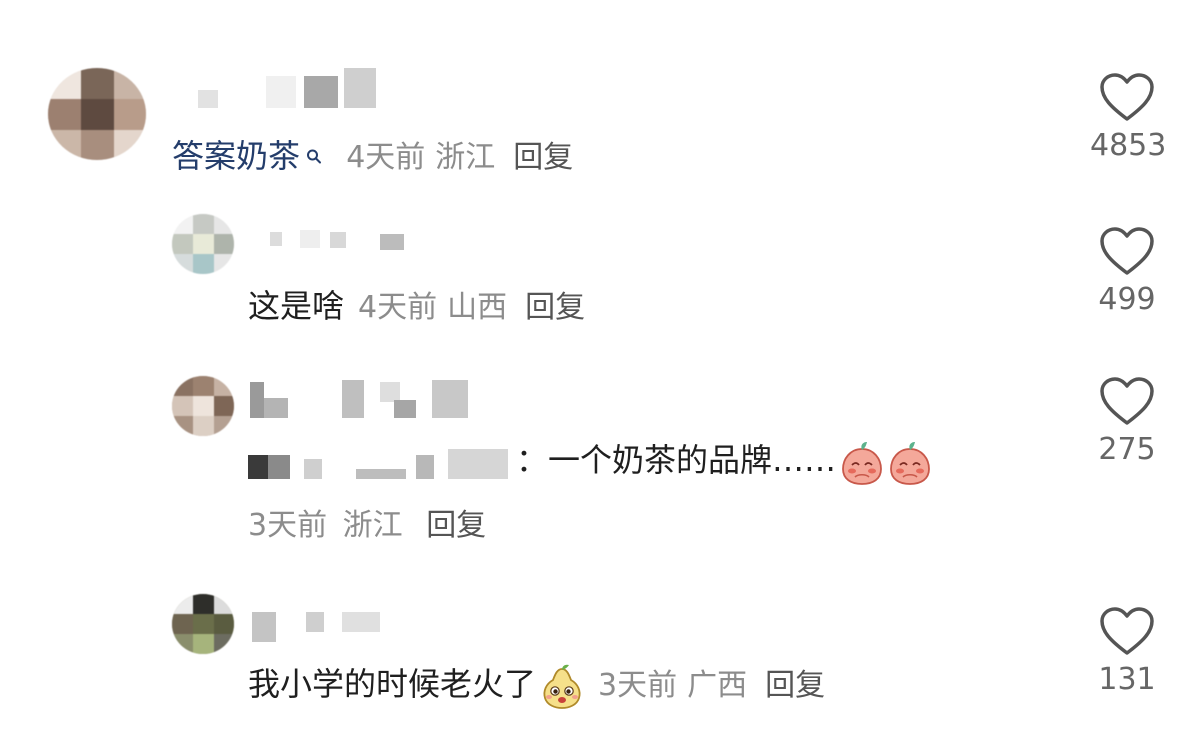 Image resolution: width=1200 pixels, height=741 pixels. Describe the element at coordinates (562, 686) in the screenshot. I see `pear-face-emoji` at that location.